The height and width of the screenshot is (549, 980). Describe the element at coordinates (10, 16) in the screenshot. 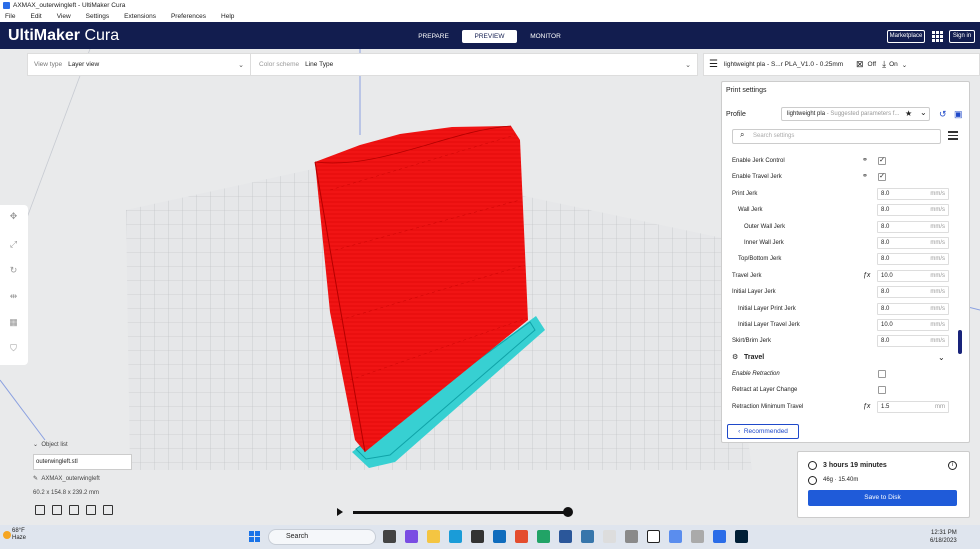

I see `menu-file: File` at that location.